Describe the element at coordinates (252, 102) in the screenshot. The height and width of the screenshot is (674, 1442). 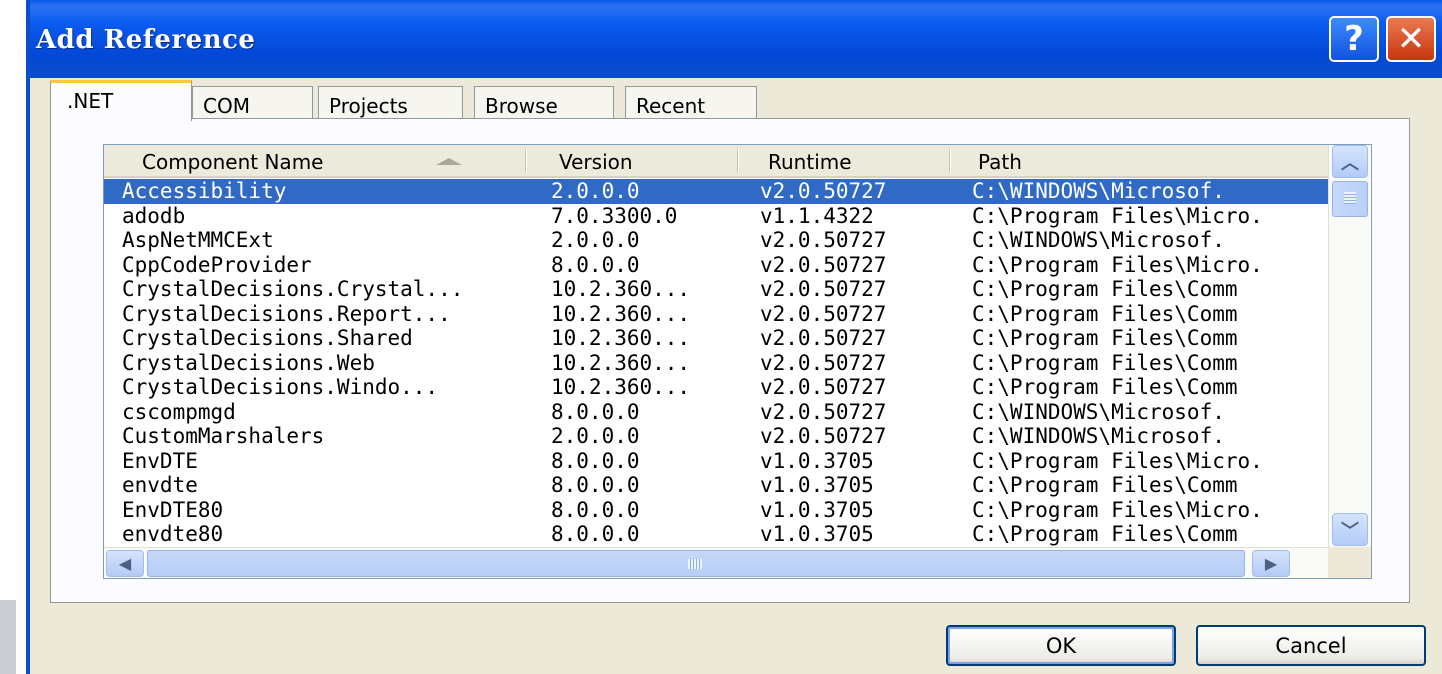
I see `tab-com: COM` at that location.